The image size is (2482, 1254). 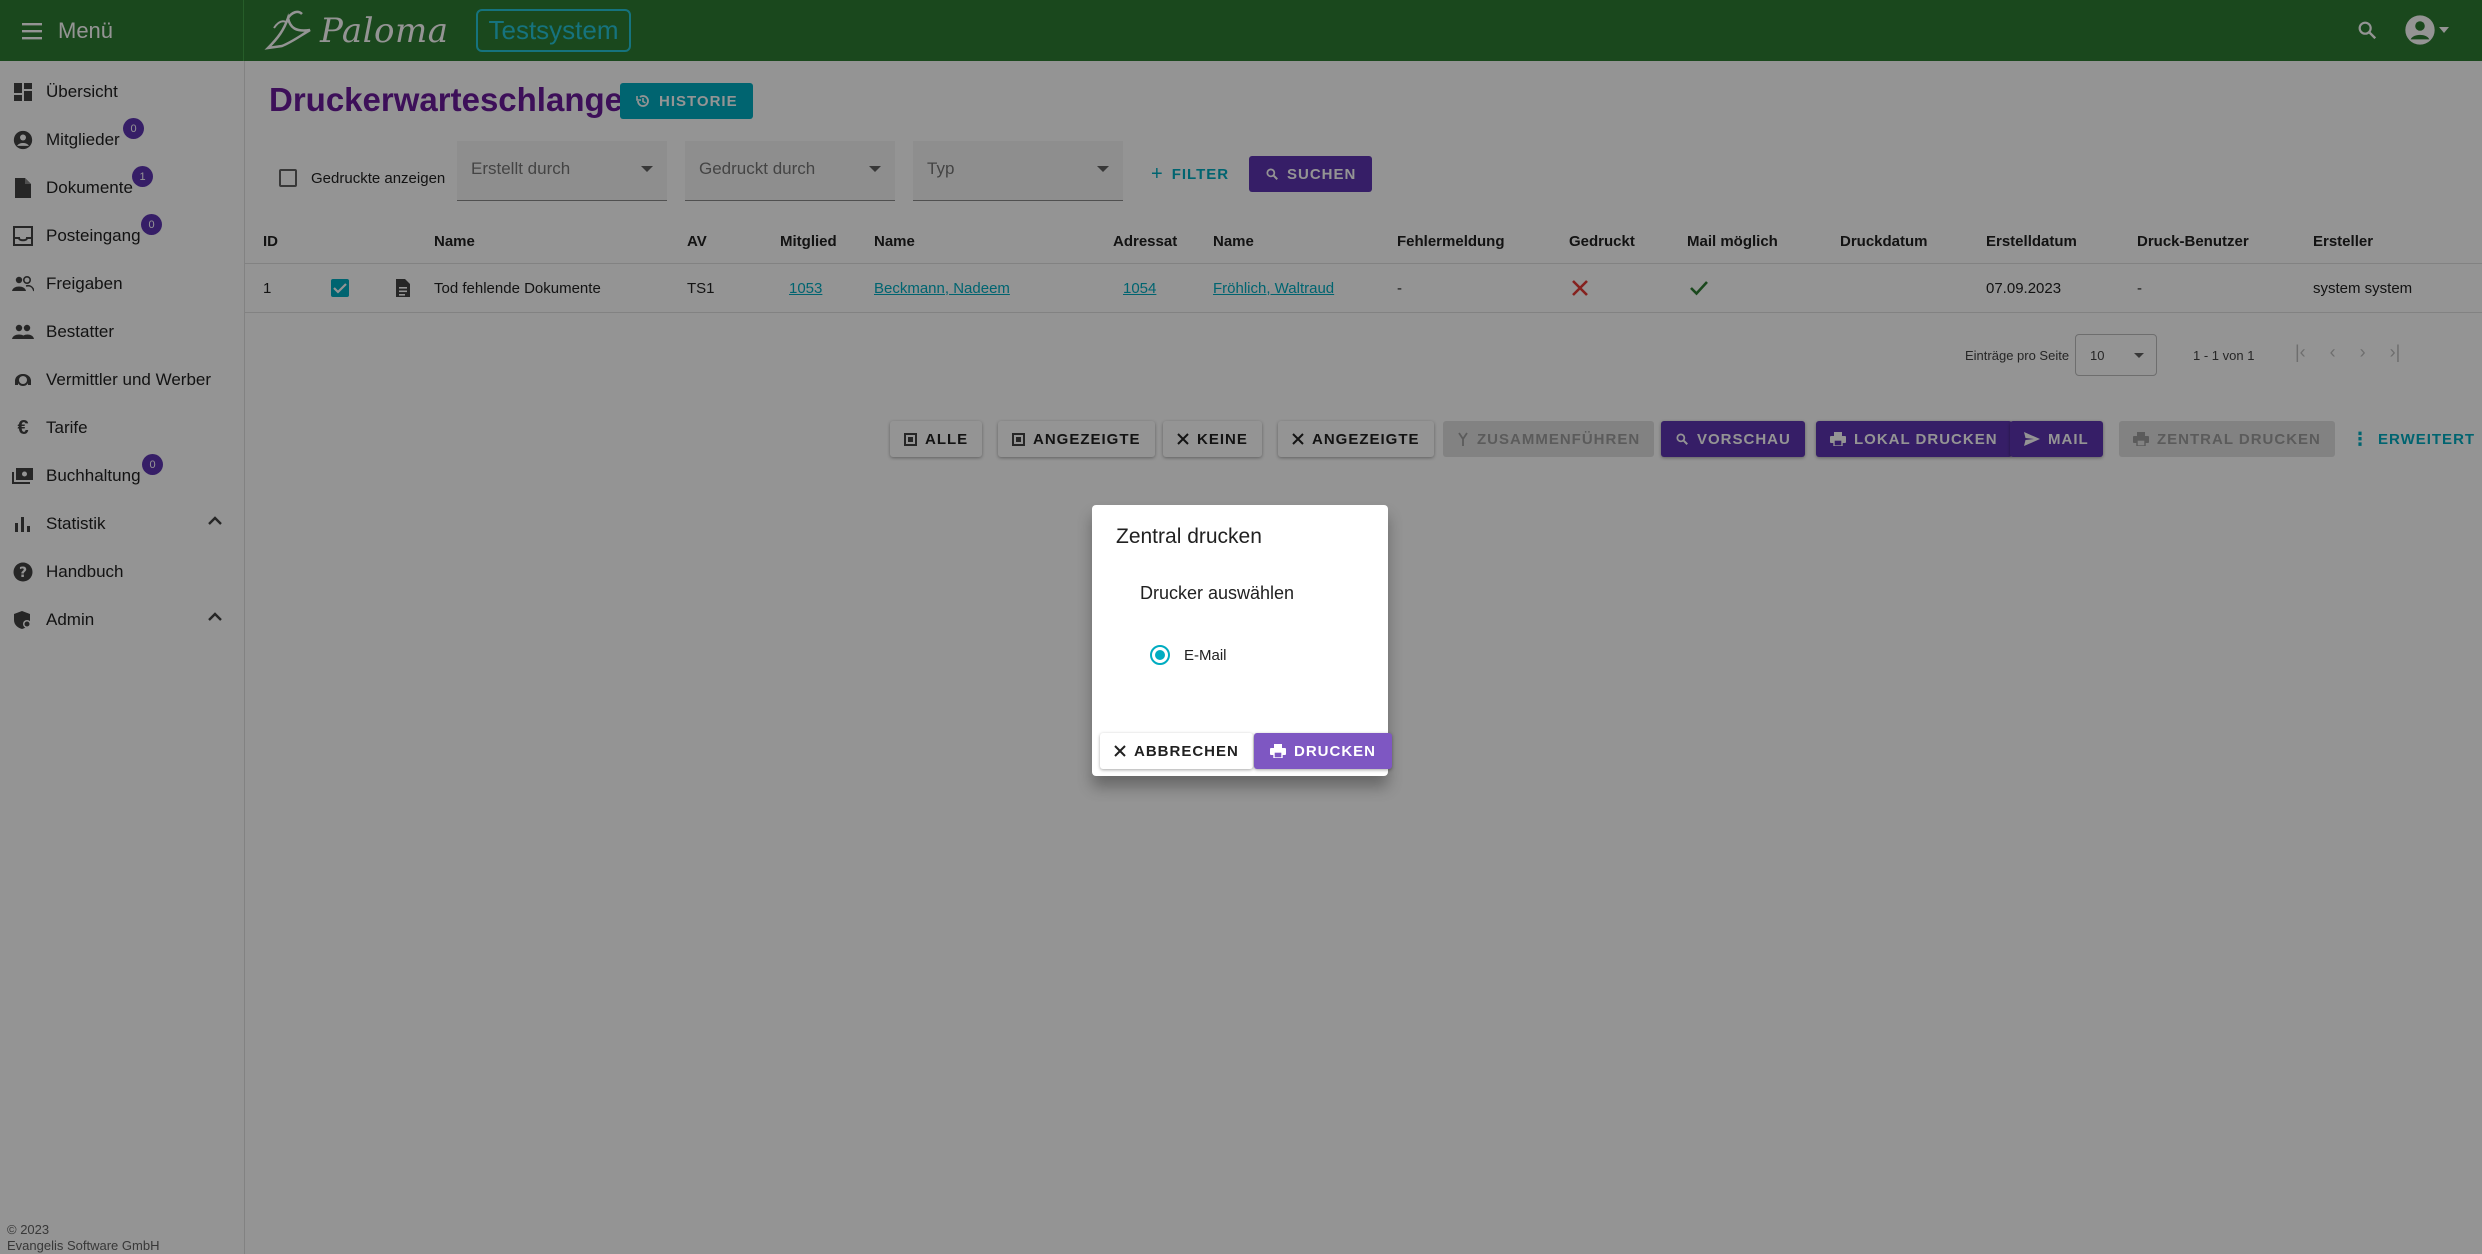 I want to click on print-label: DRUCKEN, so click(x=1335, y=751).